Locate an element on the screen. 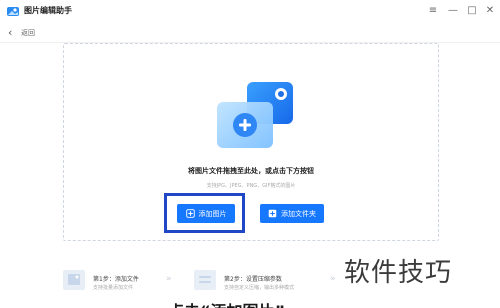 The width and height of the screenshot is (500, 308). step-2-title: 第2步：设置压缩参数 is located at coordinates (253, 279).